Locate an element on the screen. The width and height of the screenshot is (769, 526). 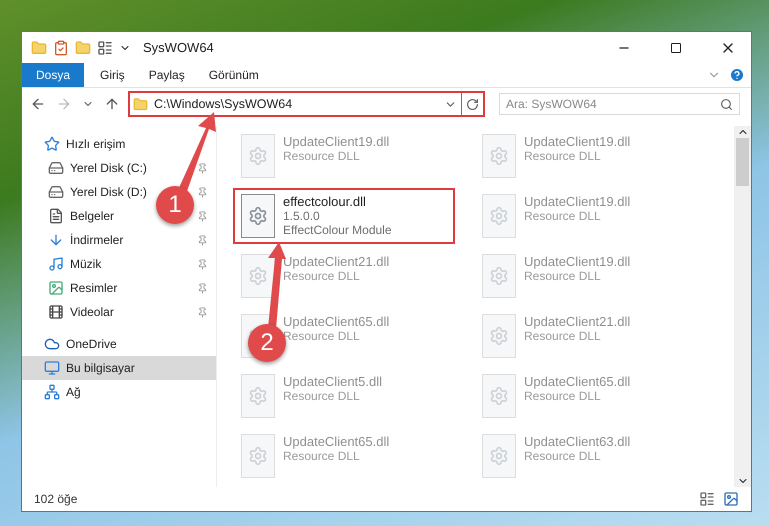
scrollbar is located at coordinates (742, 306).